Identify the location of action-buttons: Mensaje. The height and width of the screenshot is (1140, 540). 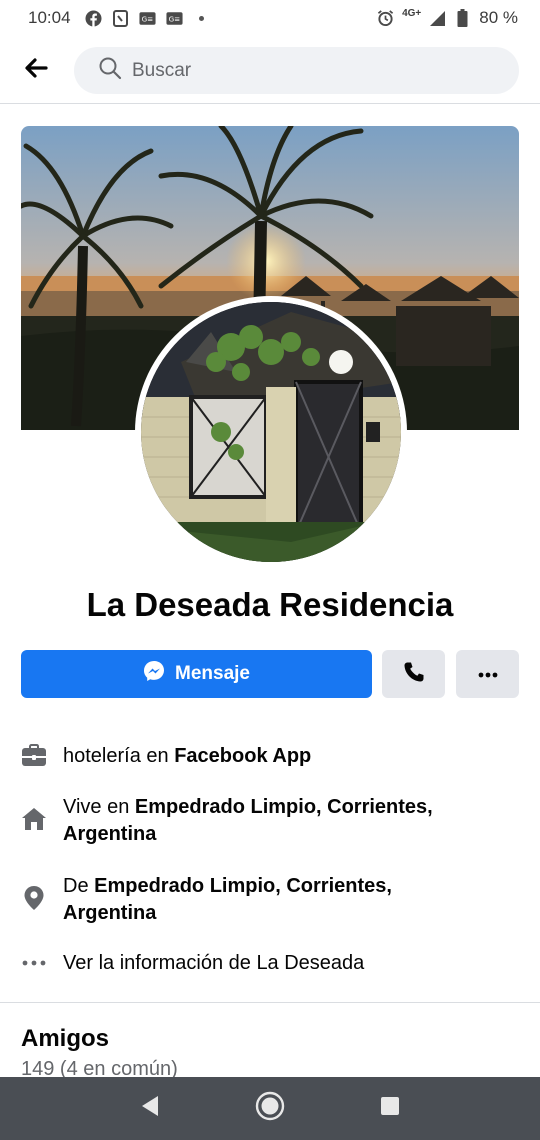
(270, 674).